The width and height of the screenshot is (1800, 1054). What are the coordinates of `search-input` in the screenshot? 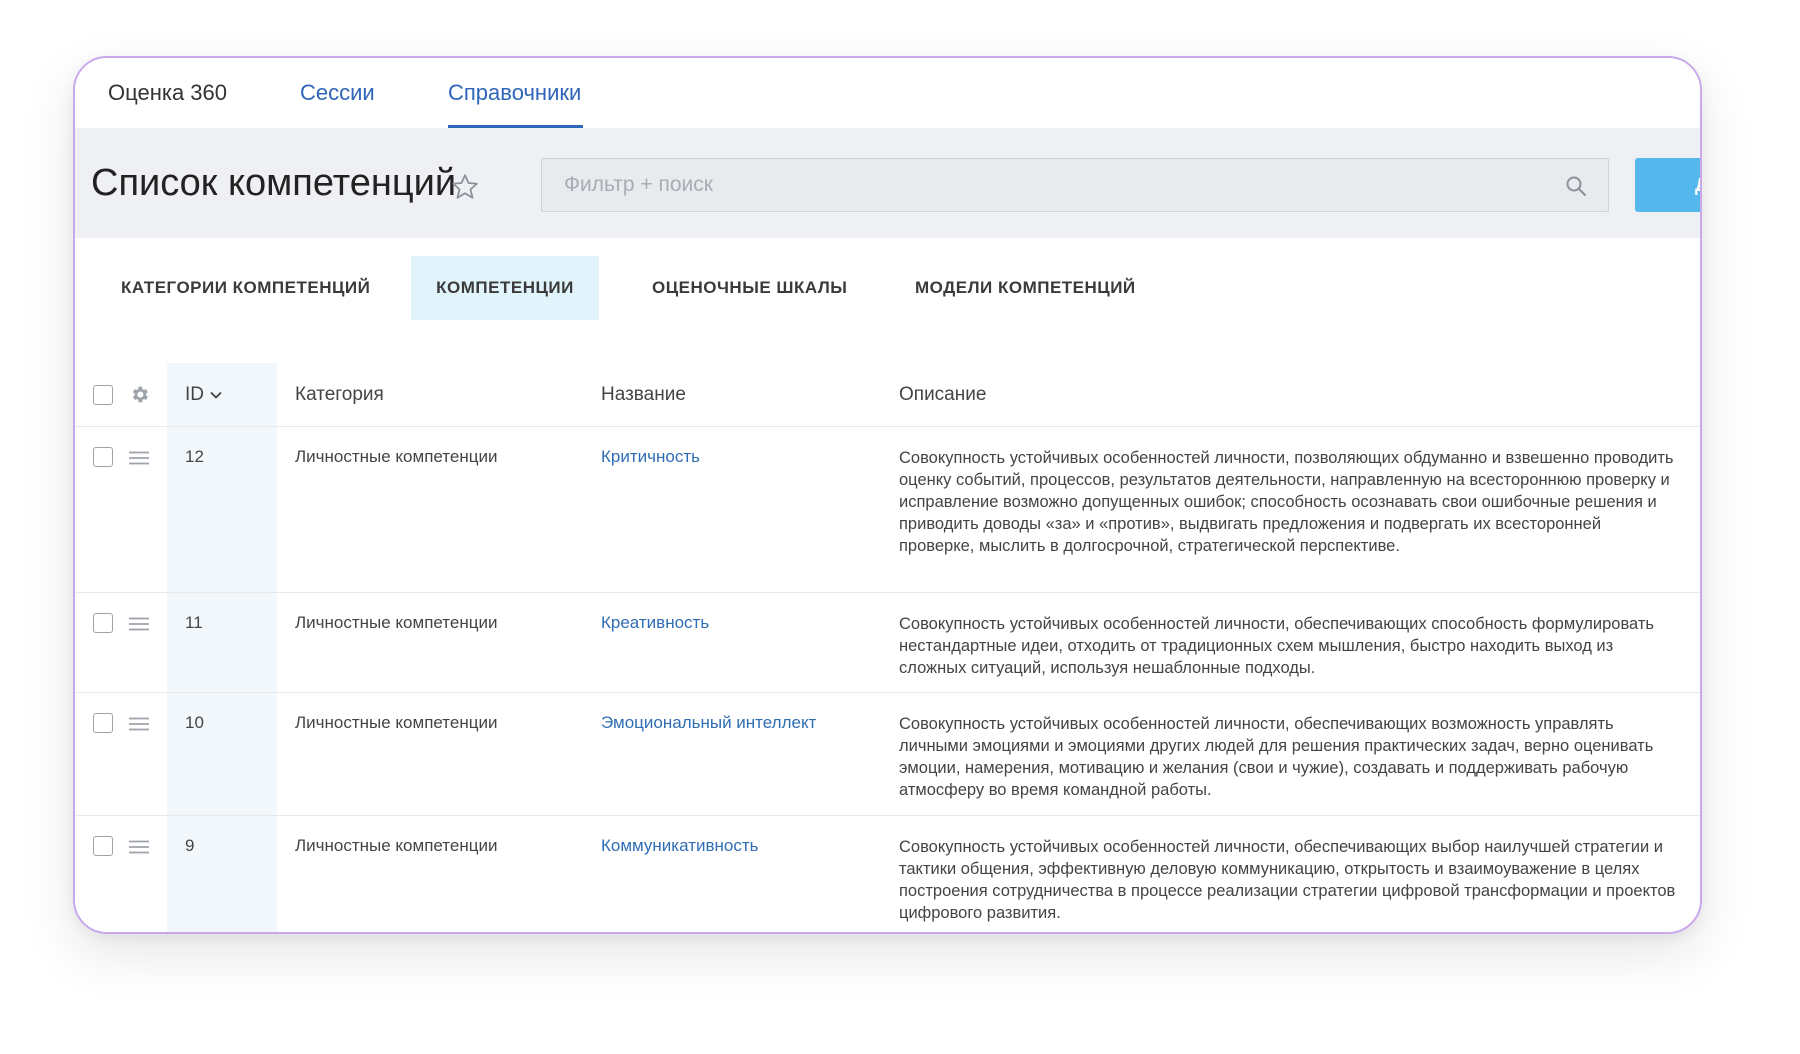 It's located at (1075, 185).